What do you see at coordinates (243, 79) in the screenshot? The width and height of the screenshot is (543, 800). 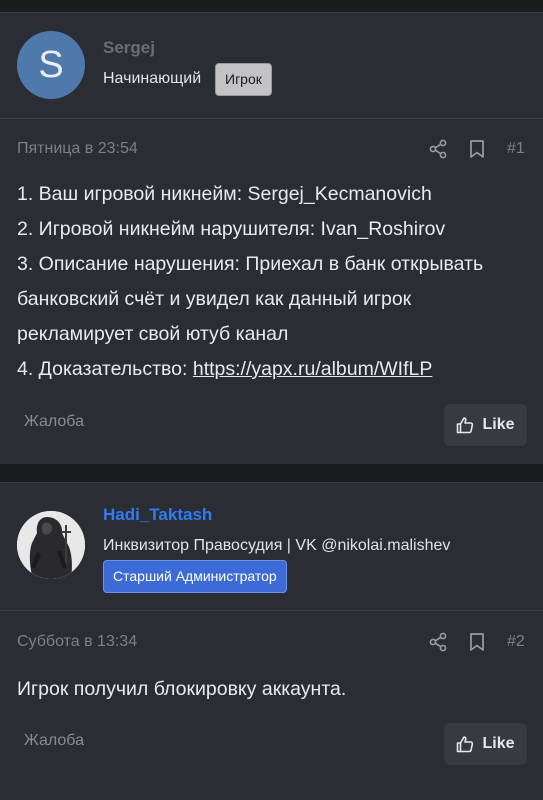 I see `user-group-badge: Игрок` at bounding box center [243, 79].